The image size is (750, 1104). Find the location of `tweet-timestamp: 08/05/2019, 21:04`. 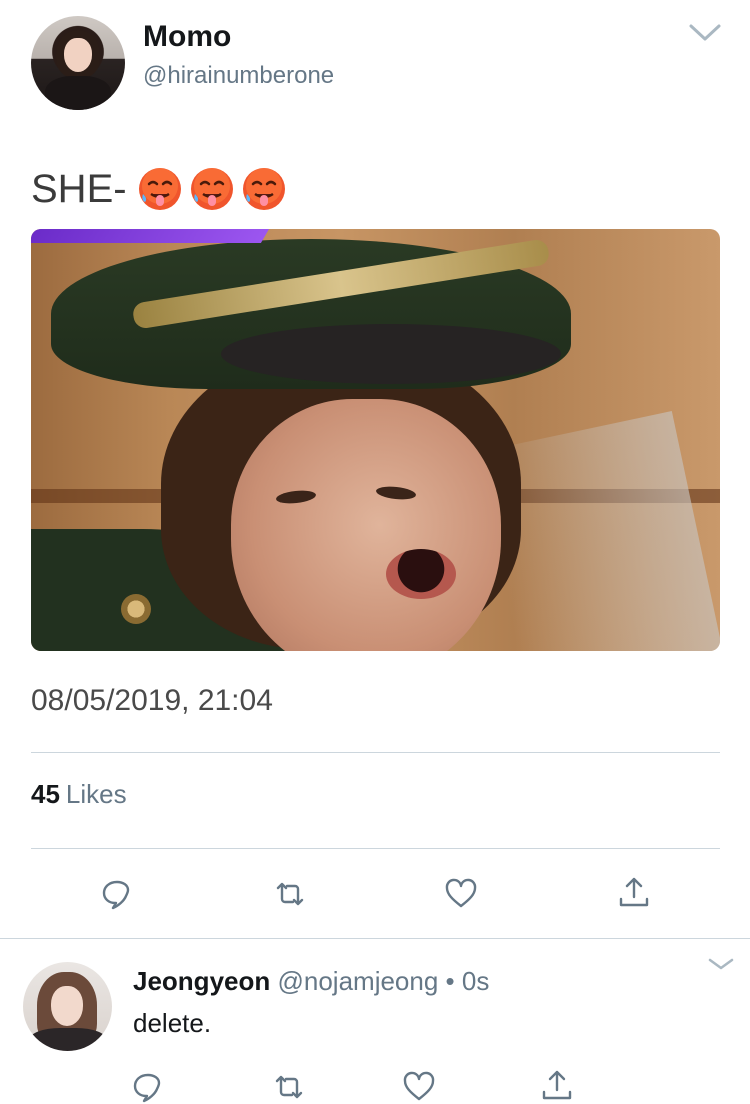

tweet-timestamp: 08/05/2019, 21:04 is located at coordinates (152, 700).